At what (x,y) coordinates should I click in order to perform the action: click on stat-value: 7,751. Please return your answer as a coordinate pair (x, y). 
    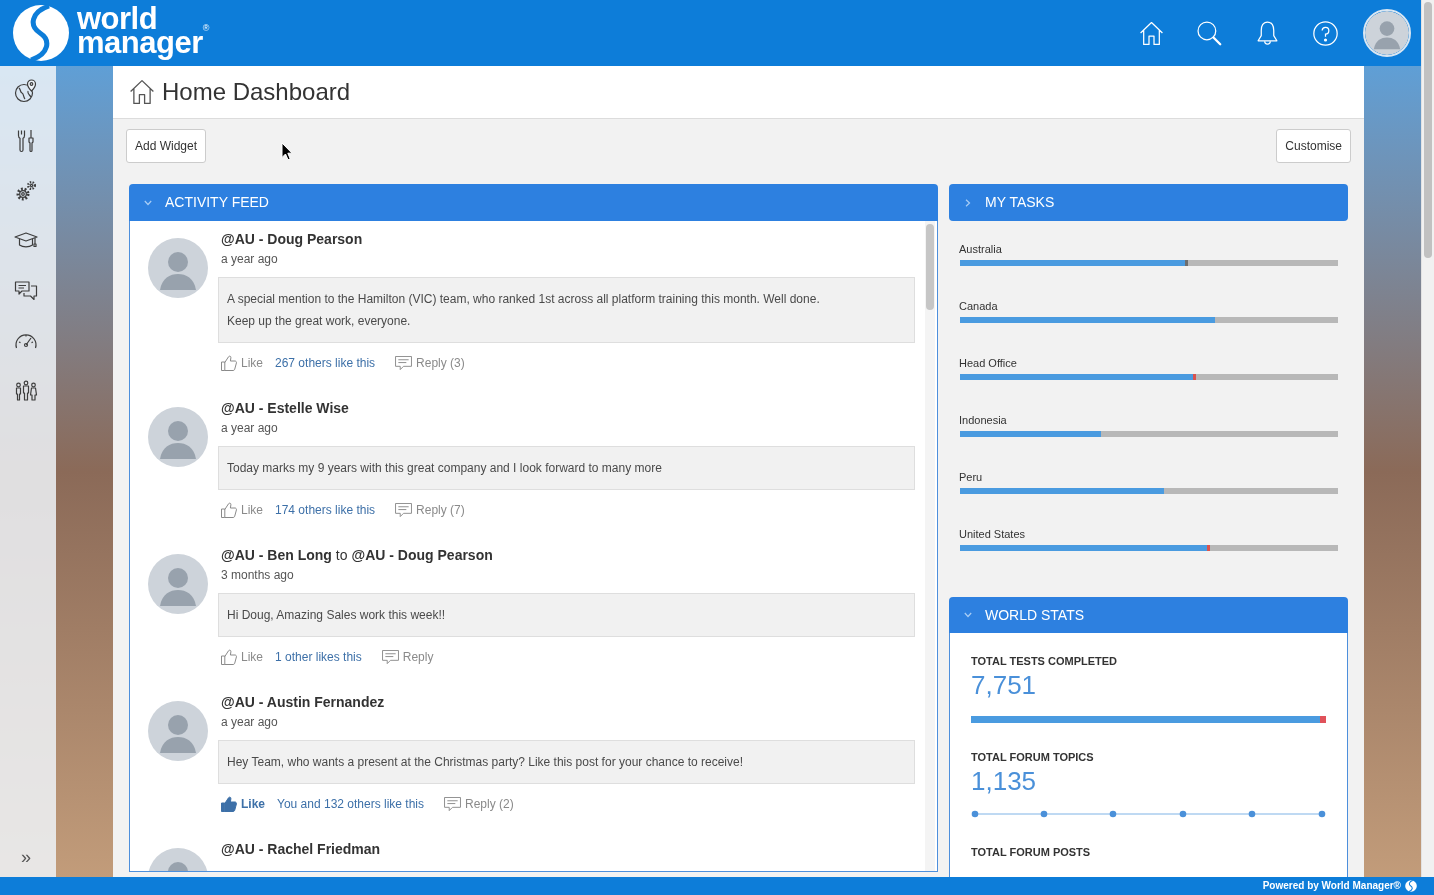
    Looking at the image, I should click on (1004, 685).